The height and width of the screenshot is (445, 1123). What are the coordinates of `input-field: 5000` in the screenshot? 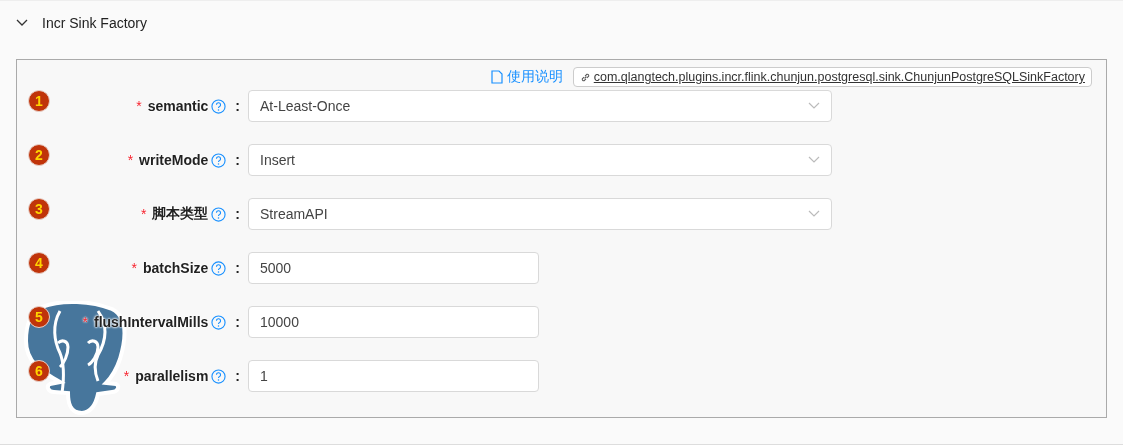 It's located at (393, 268).